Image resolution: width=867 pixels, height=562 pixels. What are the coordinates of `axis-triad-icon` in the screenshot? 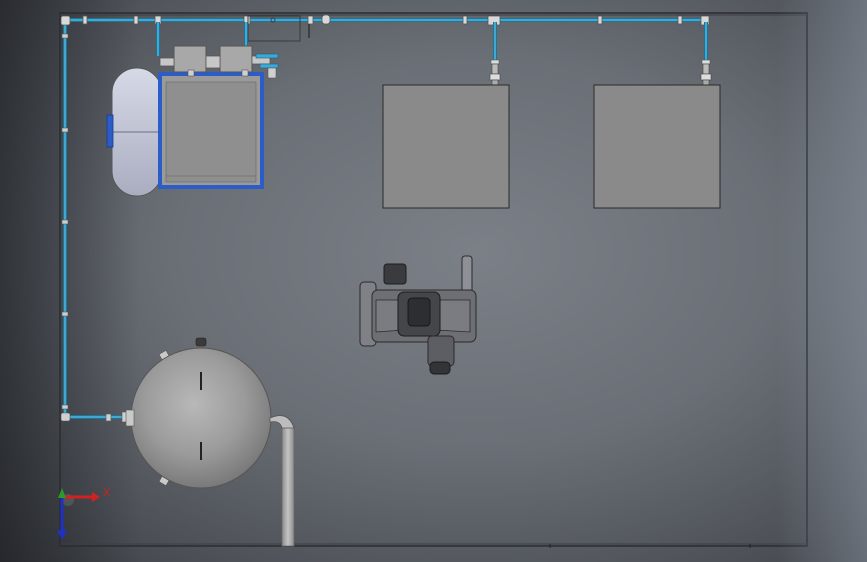 It's located at (78, 514).